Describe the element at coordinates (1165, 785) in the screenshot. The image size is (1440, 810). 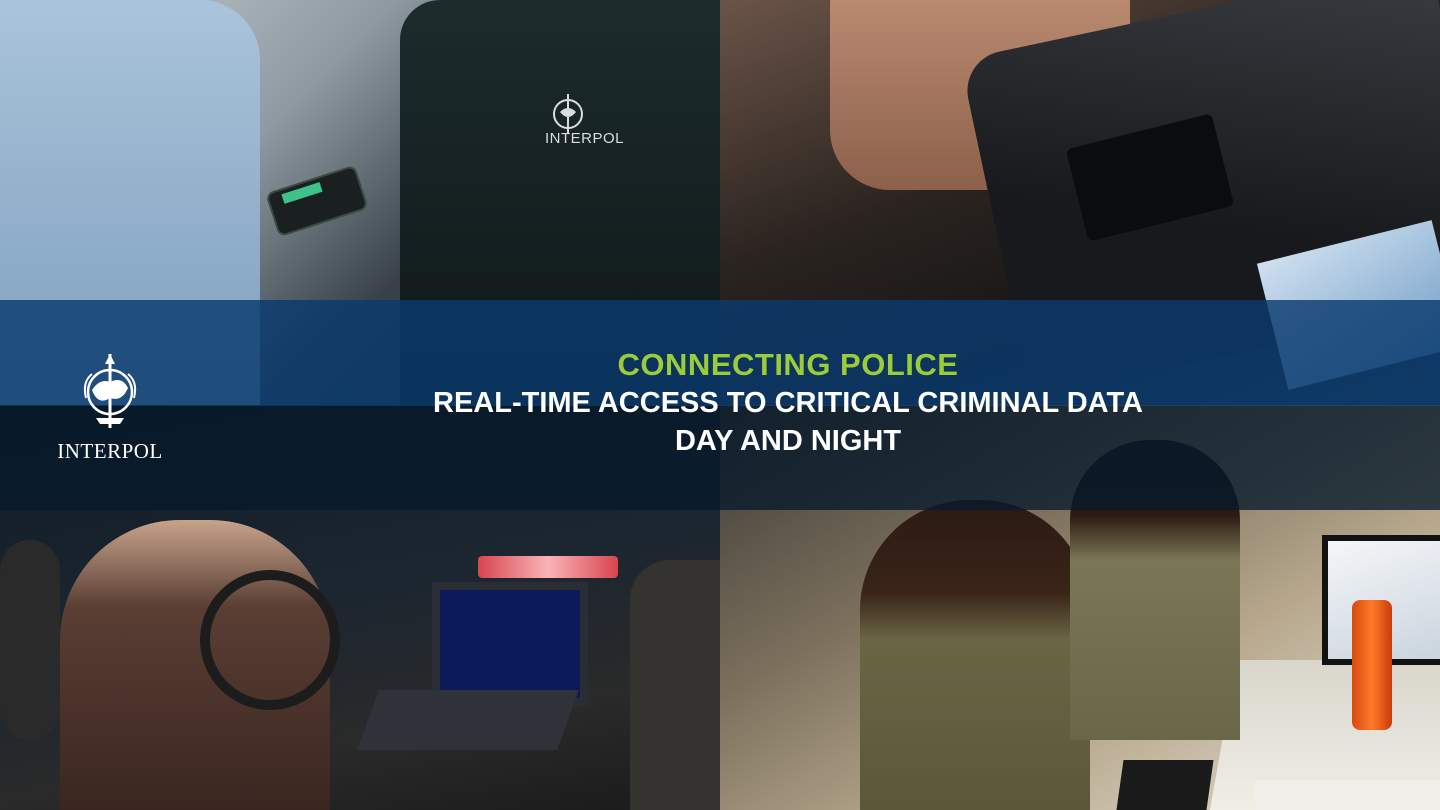
I see `keyboard` at that location.